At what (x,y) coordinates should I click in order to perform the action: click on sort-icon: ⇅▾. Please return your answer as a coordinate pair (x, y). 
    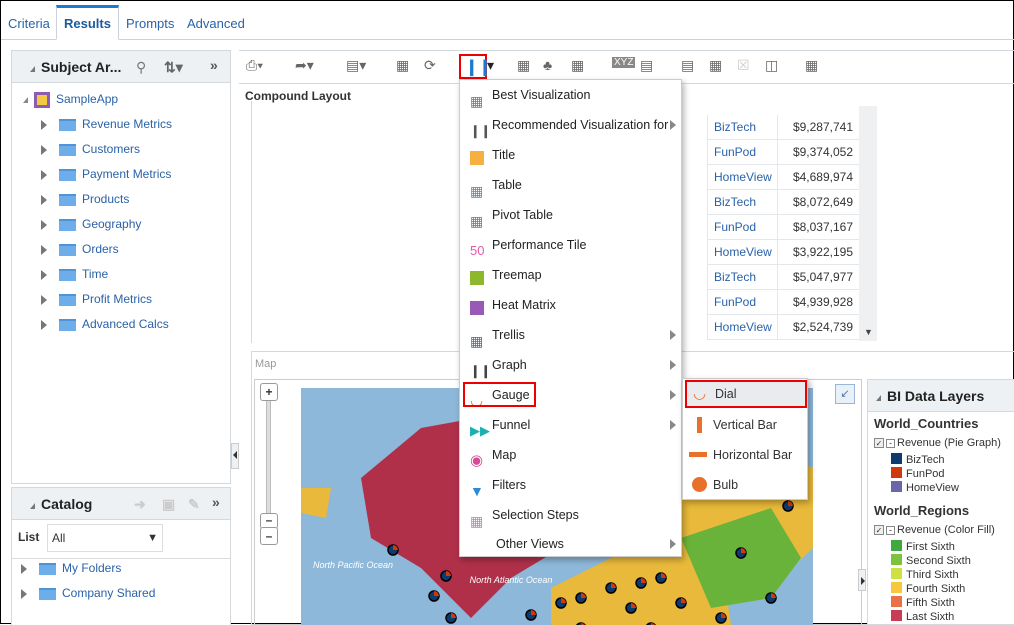
    Looking at the image, I should click on (173, 67).